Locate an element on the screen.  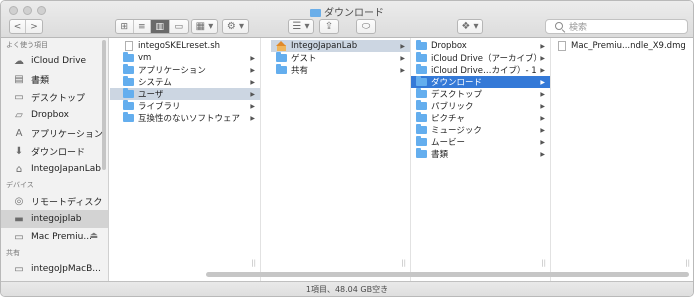
folder-row: vm ▶ is located at coordinates (185, 58).